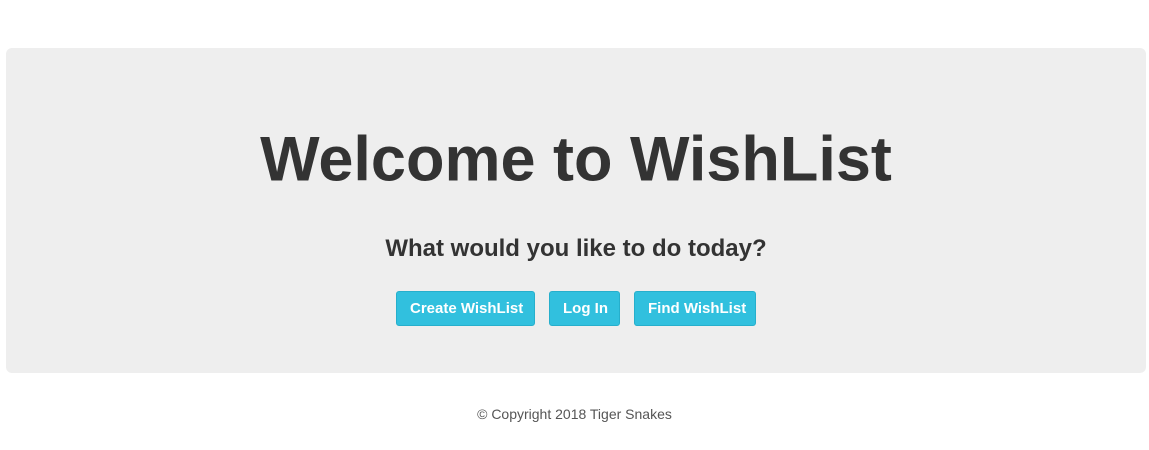 This screenshot has height=450, width=1149. I want to click on log-in-button: Log In, so click(584, 308).